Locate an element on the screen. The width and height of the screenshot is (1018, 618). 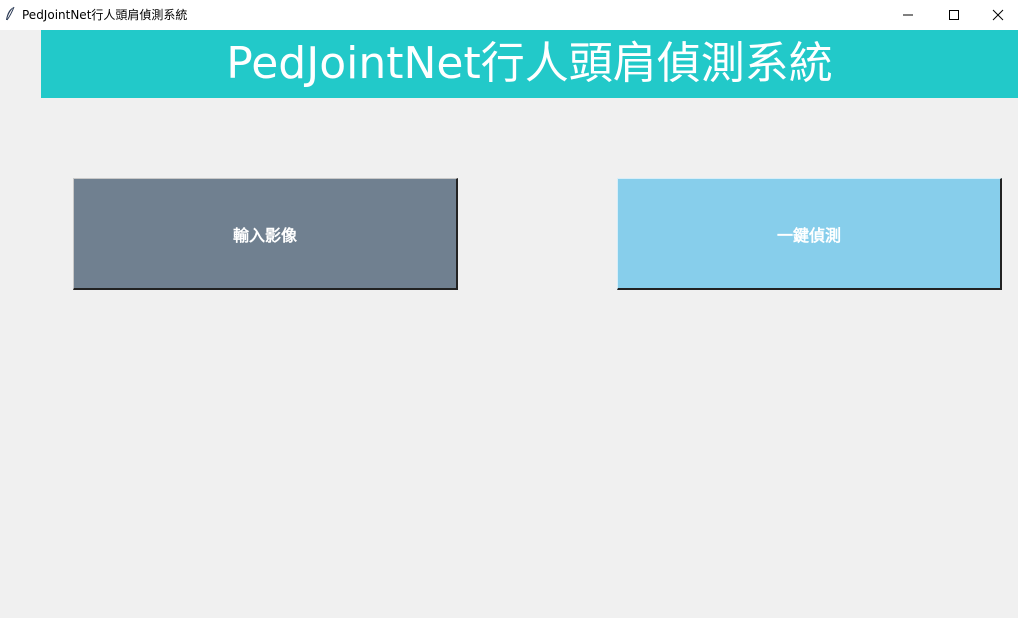
maximize-icon is located at coordinates (954, 15).